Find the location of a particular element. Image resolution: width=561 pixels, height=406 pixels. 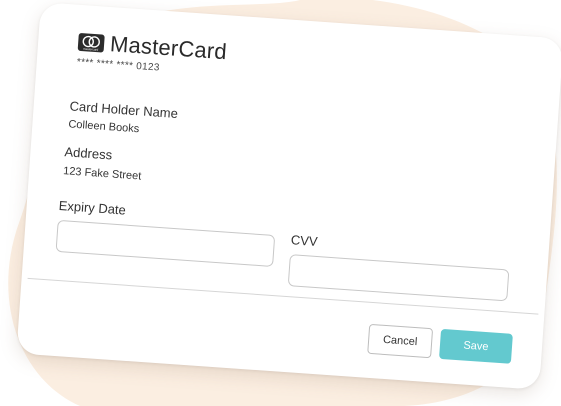

logo-wordmark: mastercard is located at coordinates (91, 49).